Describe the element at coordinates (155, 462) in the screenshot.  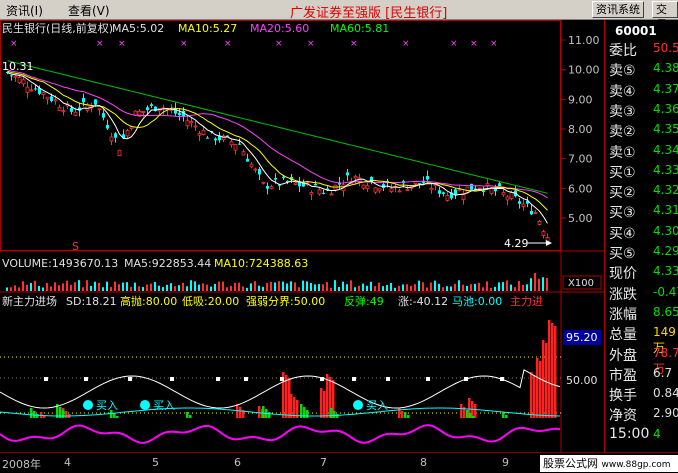
I see `date-label: 5` at that location.